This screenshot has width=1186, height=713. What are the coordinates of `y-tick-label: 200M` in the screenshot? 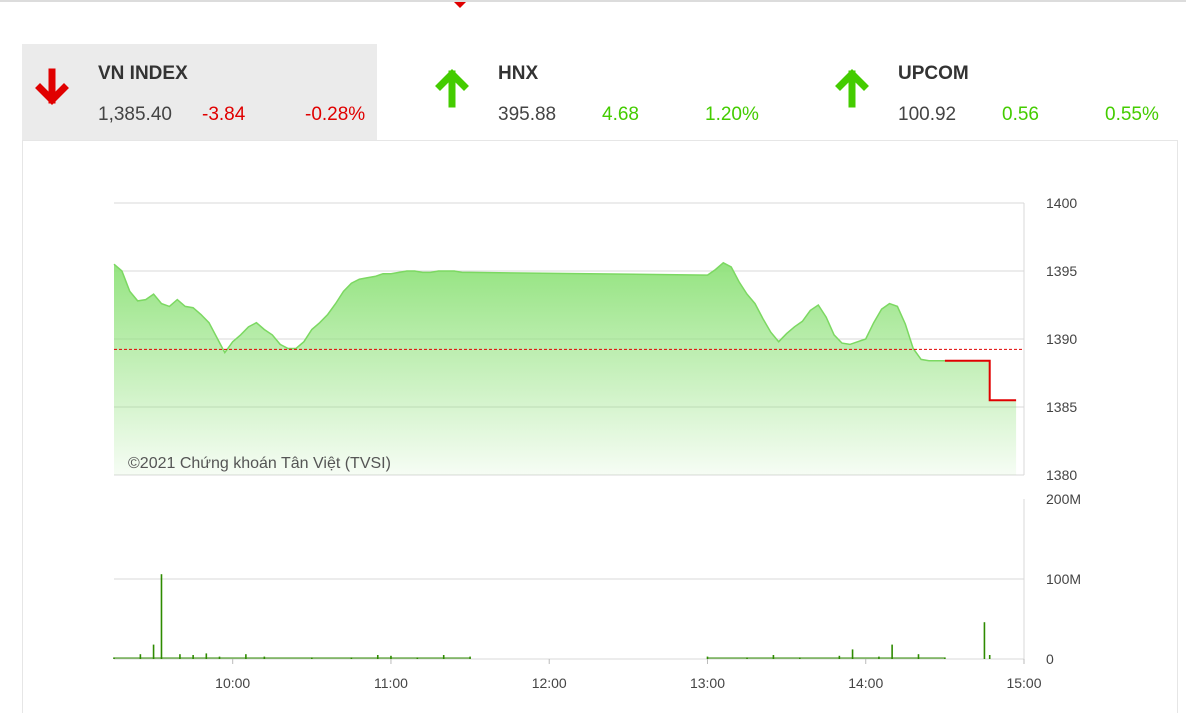 It's located at (1063, 499).